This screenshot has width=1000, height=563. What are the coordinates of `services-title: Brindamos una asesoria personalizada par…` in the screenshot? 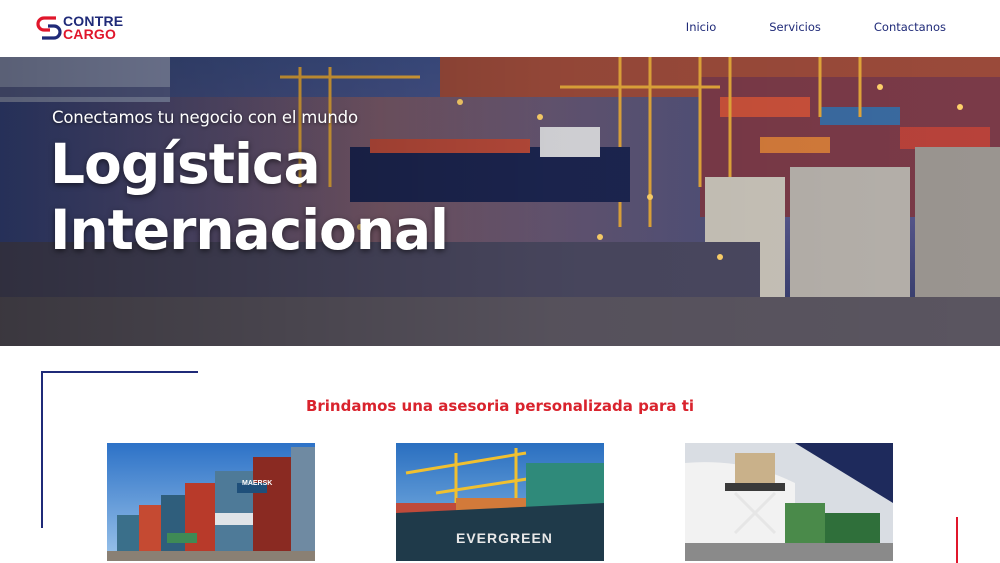 It's located at (500, 406).